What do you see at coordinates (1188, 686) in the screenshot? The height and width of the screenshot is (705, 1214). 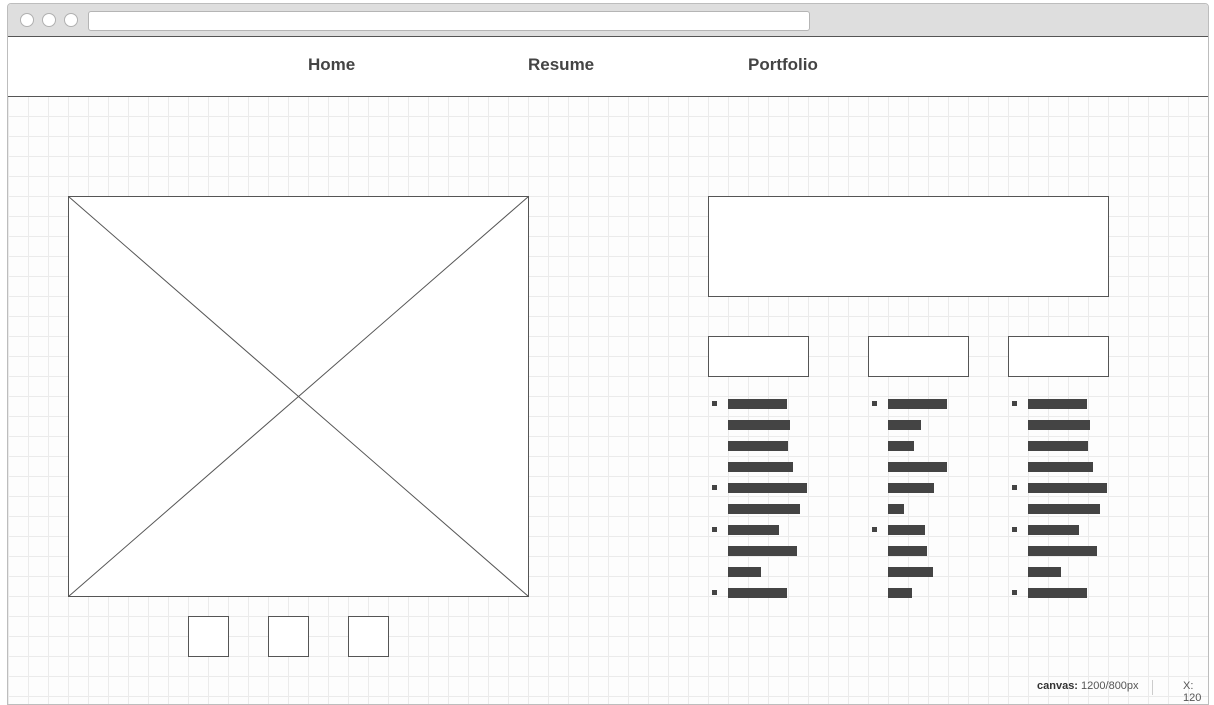 I see `cursor-x-label: X:` at bounding box center [1188, 686].